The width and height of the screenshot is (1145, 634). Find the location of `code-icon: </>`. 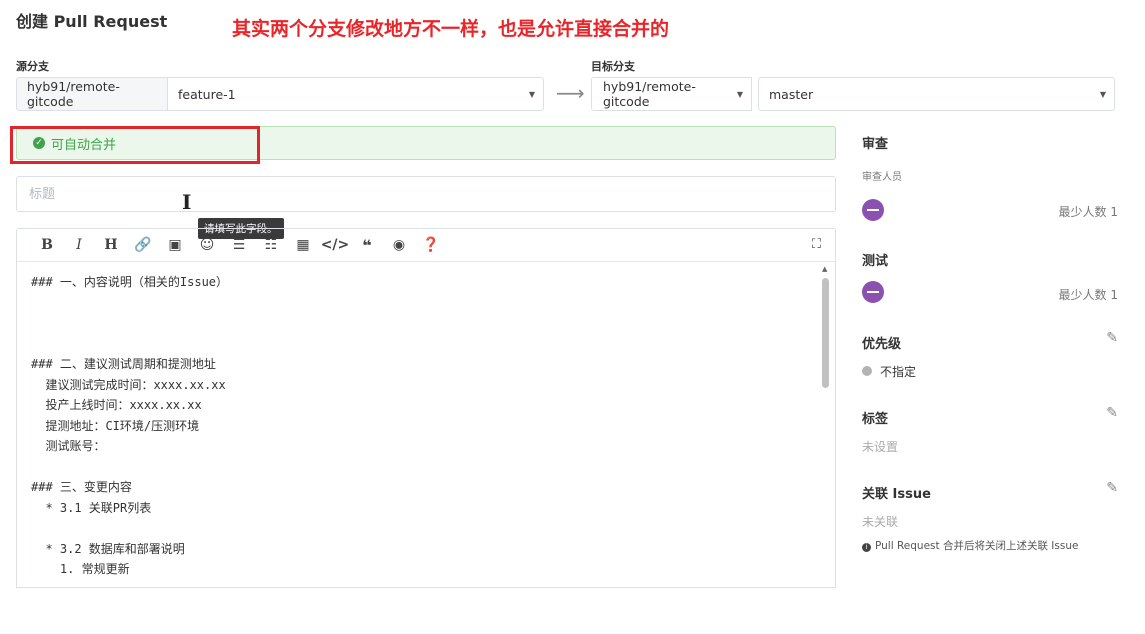

code-icon: </> is located at coordinates (335, 245).